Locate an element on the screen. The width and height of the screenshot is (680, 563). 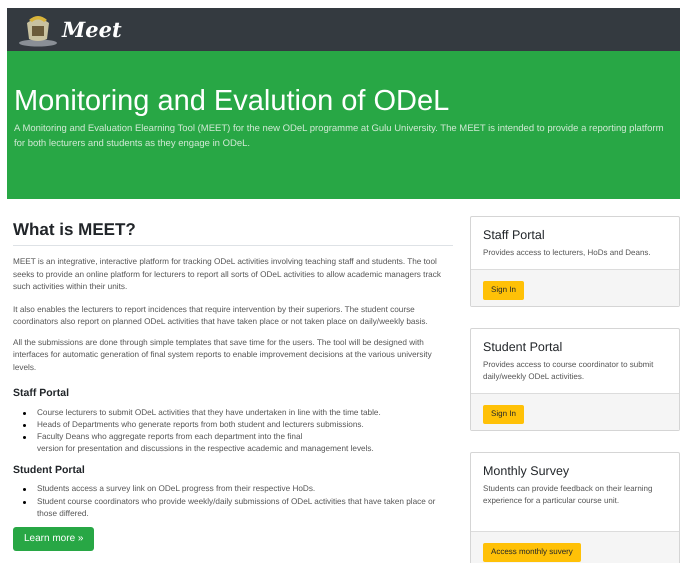
paragraph: All the submissions are done through simple templates that save time for the users. The tool will be designed with interfaces for automatic generation of final system reports to enable improvement decisions at the various university levels. is located at coordinates (223, 355).